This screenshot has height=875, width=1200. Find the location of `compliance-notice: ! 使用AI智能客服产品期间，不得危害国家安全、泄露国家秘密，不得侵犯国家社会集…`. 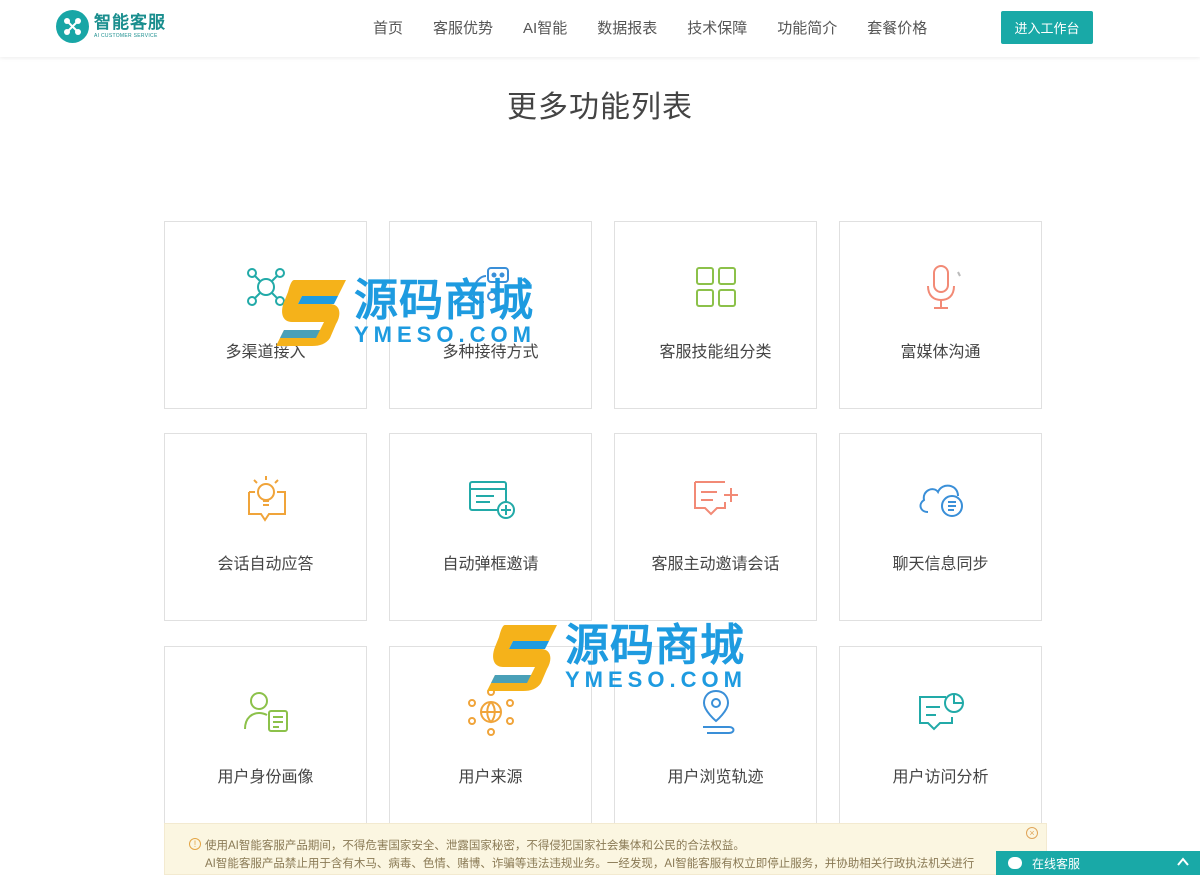

compliance-notice: ! 使用AI智能客服产品期间，不得危害国家安全、泄露国家秘密，不得侵犯国家社会集… is located at coordinates (605, 849).